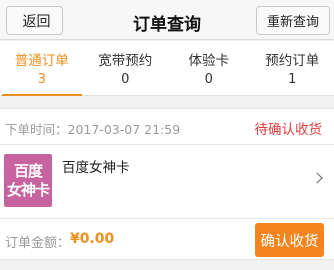 This screenshot has width=334, height=270. I want to click on tab-label: 体验卡, so click(209, 61).